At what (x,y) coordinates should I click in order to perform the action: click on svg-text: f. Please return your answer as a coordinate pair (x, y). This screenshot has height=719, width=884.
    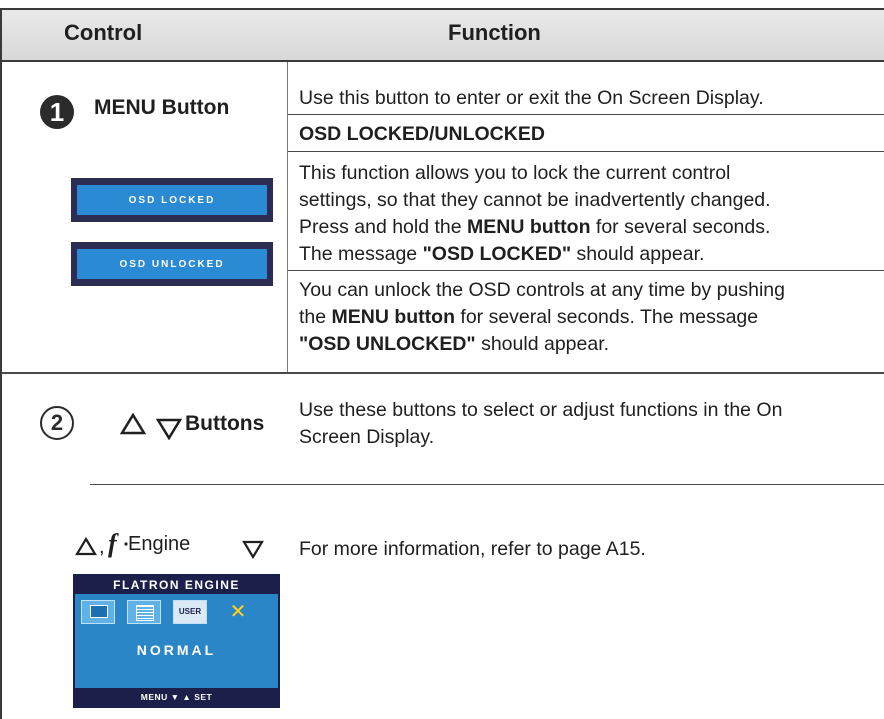
    Looking at the image, I should click on (113, 544).